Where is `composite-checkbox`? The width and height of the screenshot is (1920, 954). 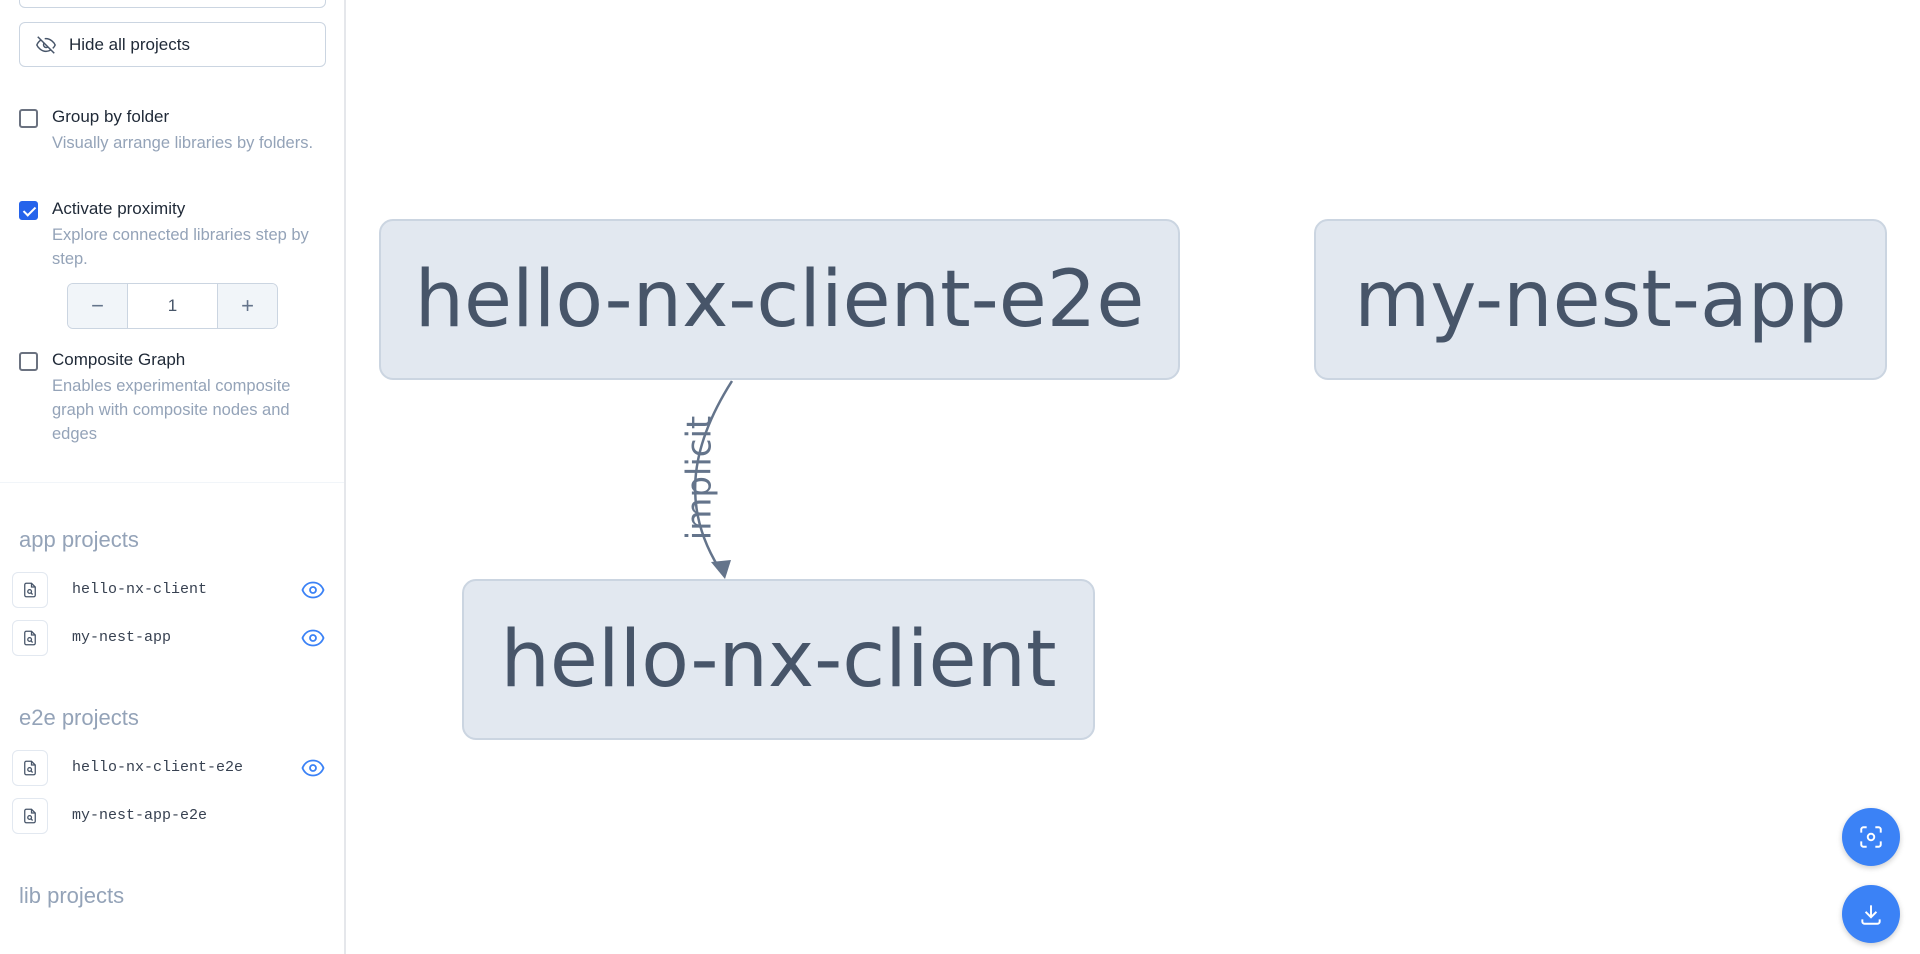 composite-checkbox is located at coordinates (28, 361).